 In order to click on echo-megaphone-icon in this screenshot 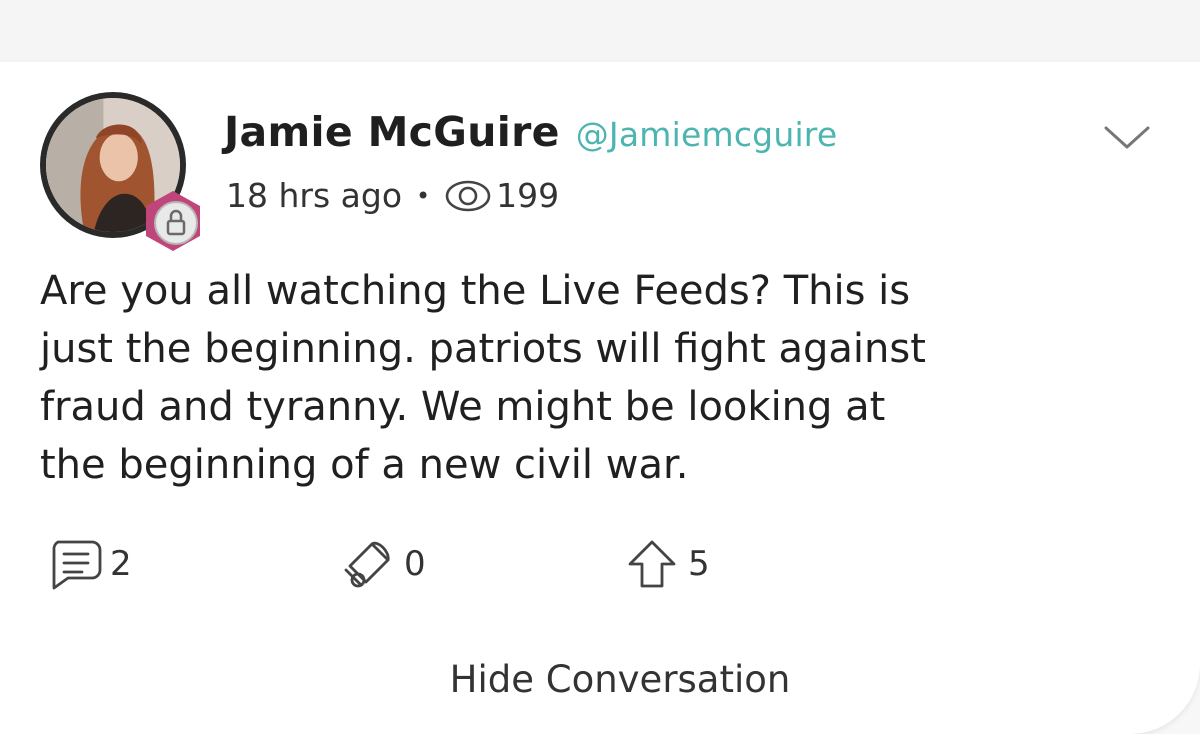, I will do `click(368, 564)`.